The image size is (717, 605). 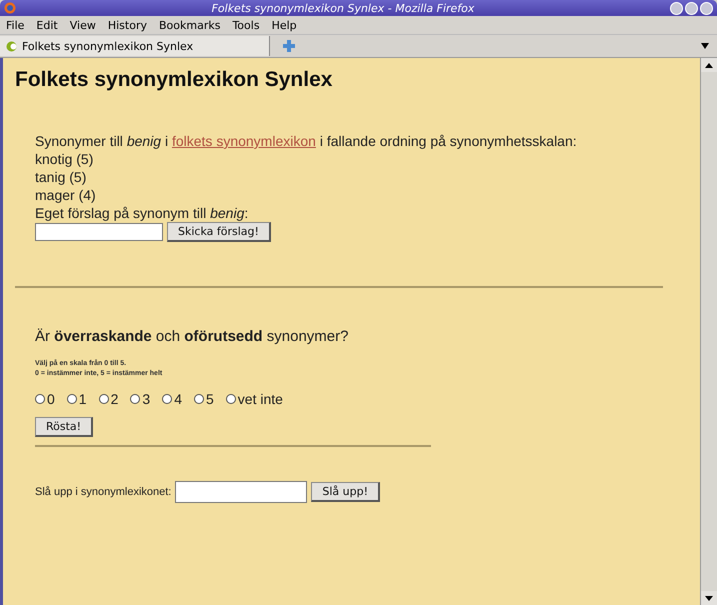 What do you see at coordinates (260, 399) in the screenshot?
I see `option-label: vet inte` at bounding box center [260, 399].